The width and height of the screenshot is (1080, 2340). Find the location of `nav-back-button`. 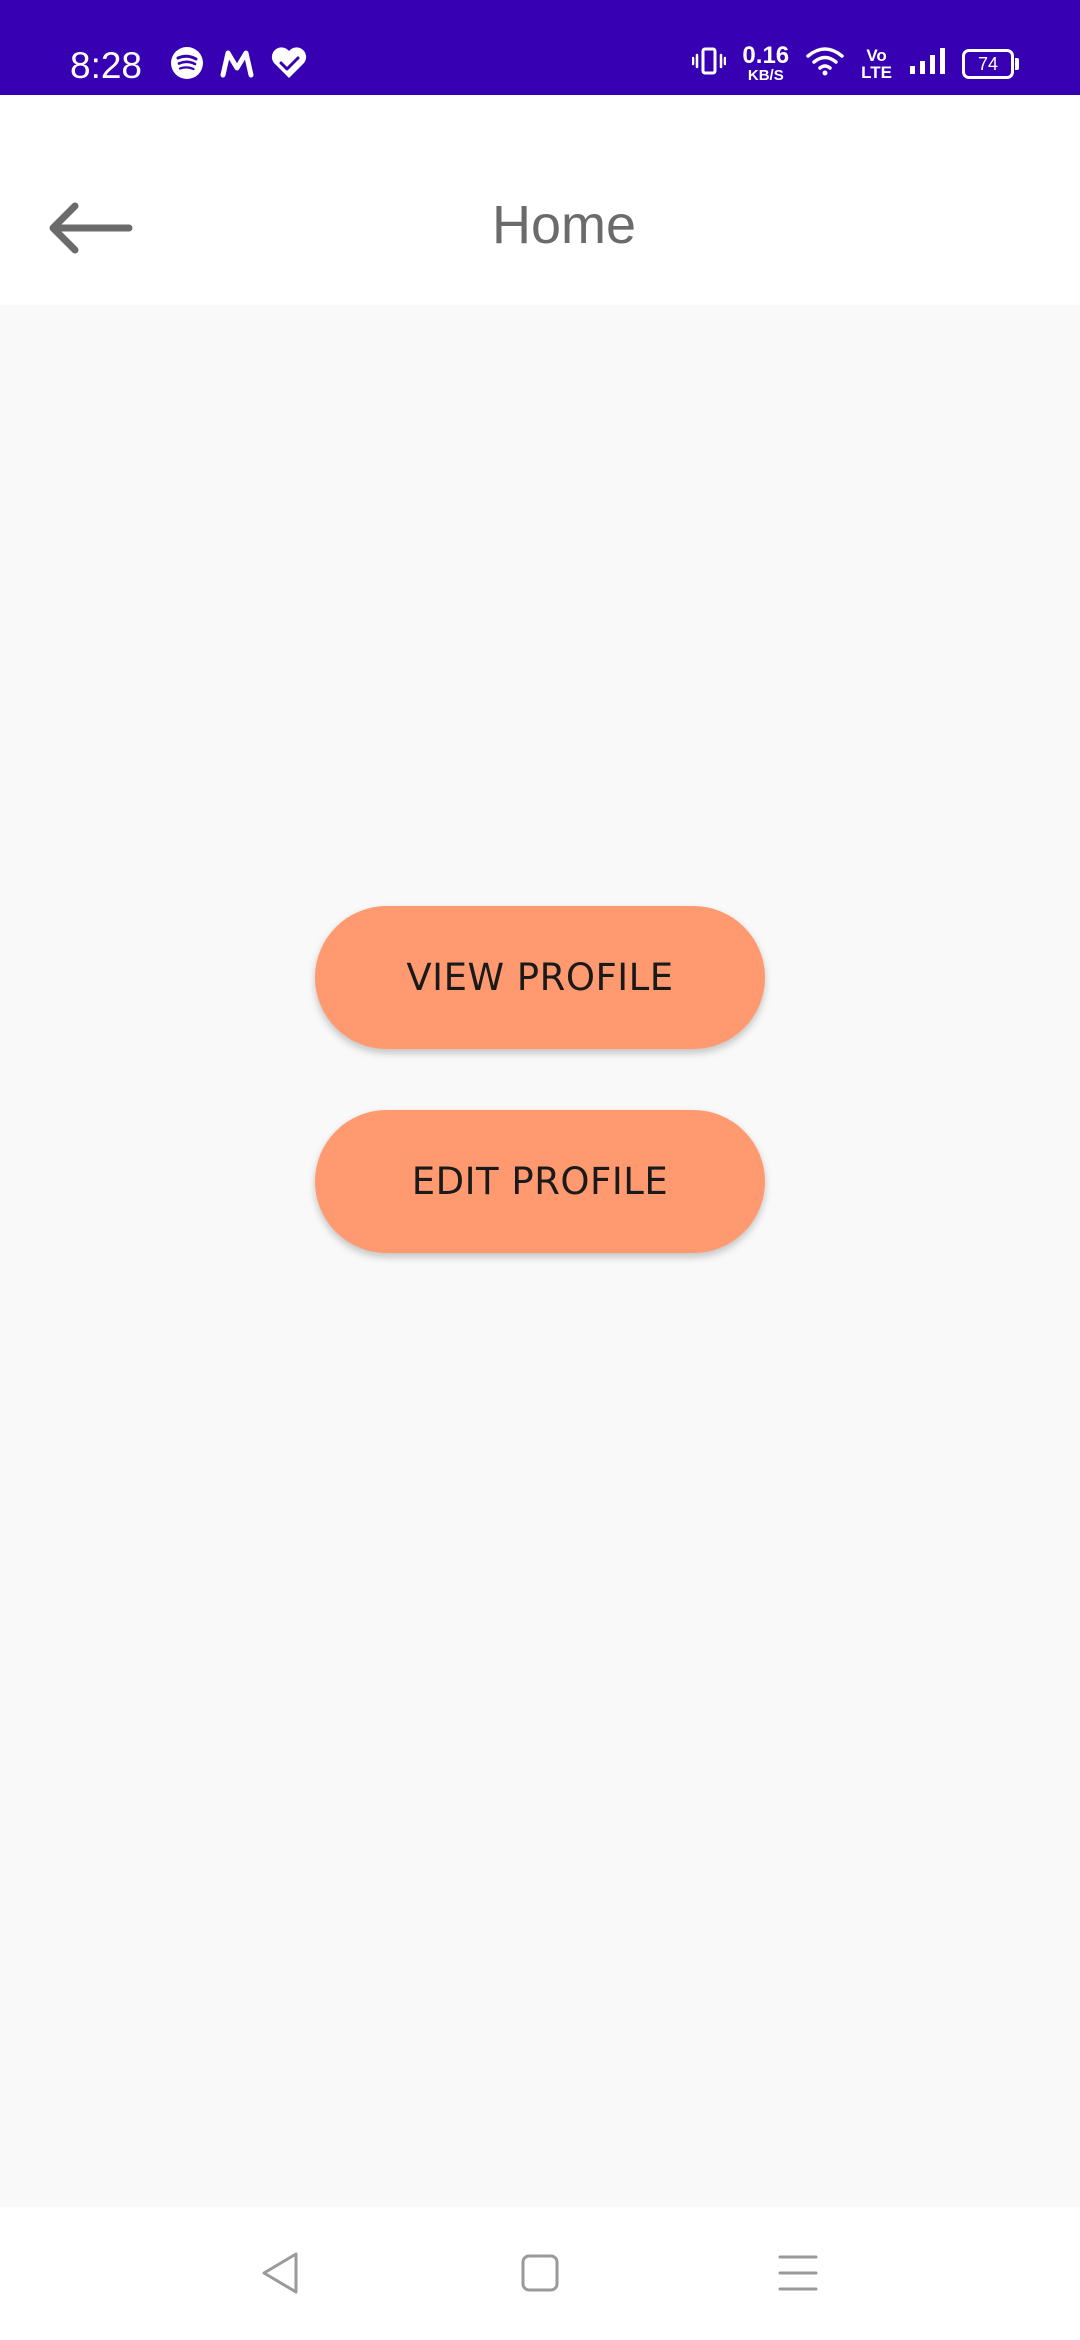

nav-back-button is located at coordinates (280, 2275).